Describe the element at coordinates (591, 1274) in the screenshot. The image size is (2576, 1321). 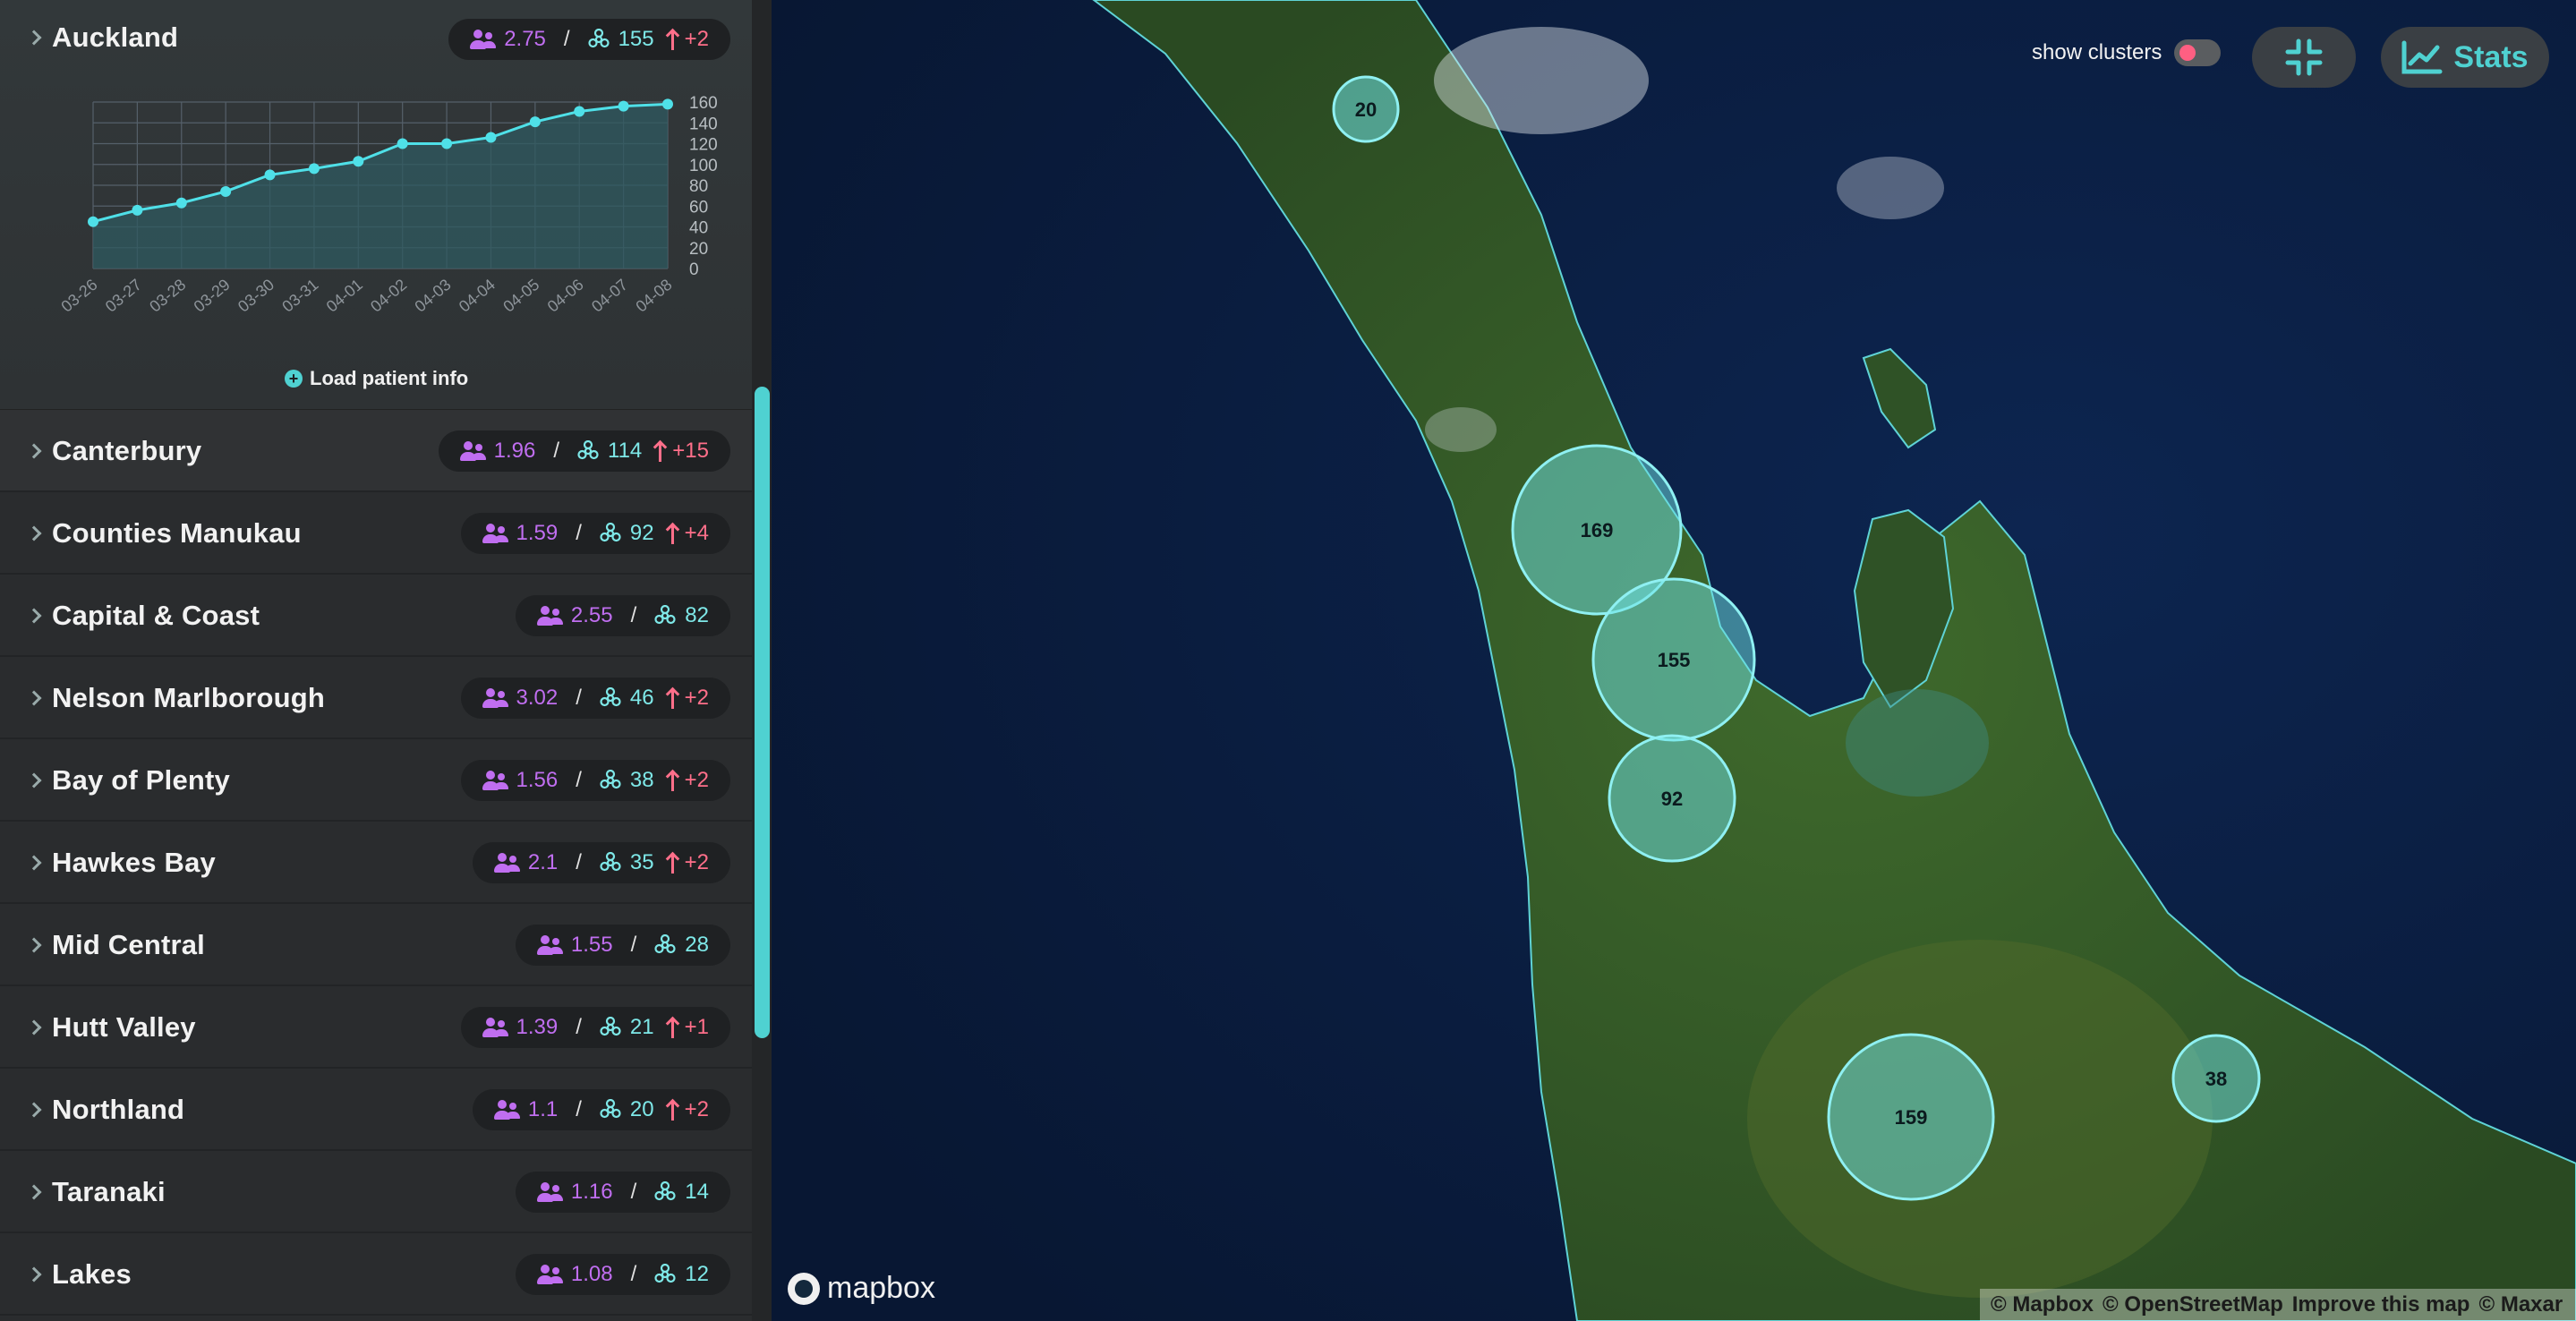
I see `per-thousand-value: 1.08` at that location.